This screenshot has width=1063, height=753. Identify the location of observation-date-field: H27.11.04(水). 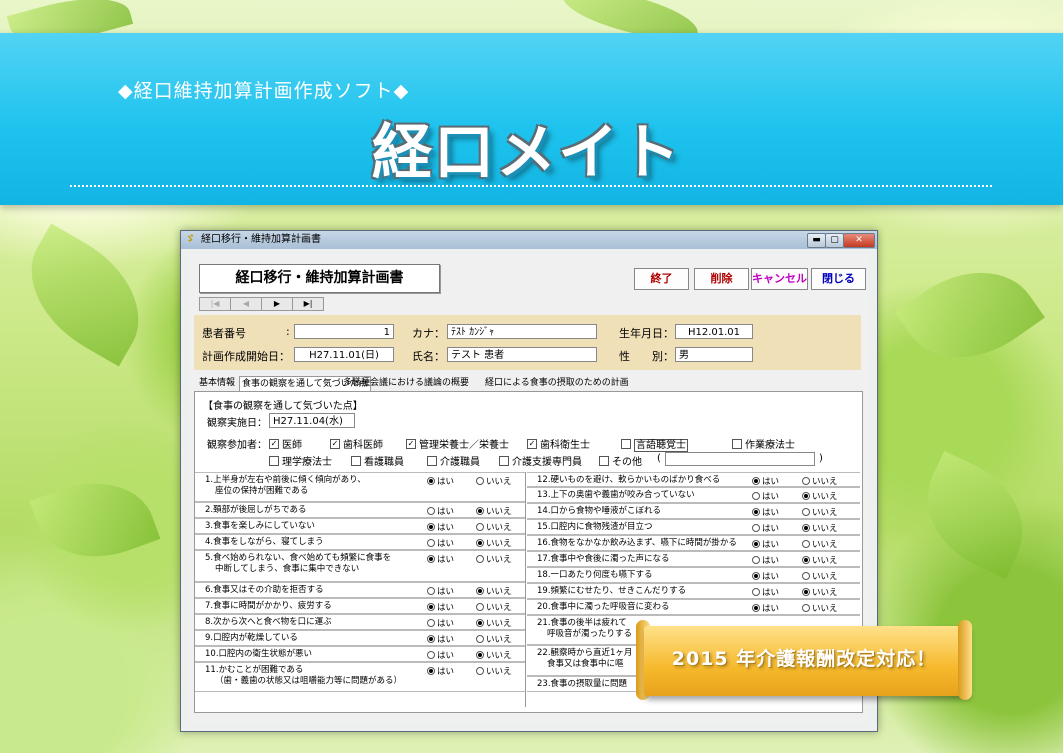
(312, 420).